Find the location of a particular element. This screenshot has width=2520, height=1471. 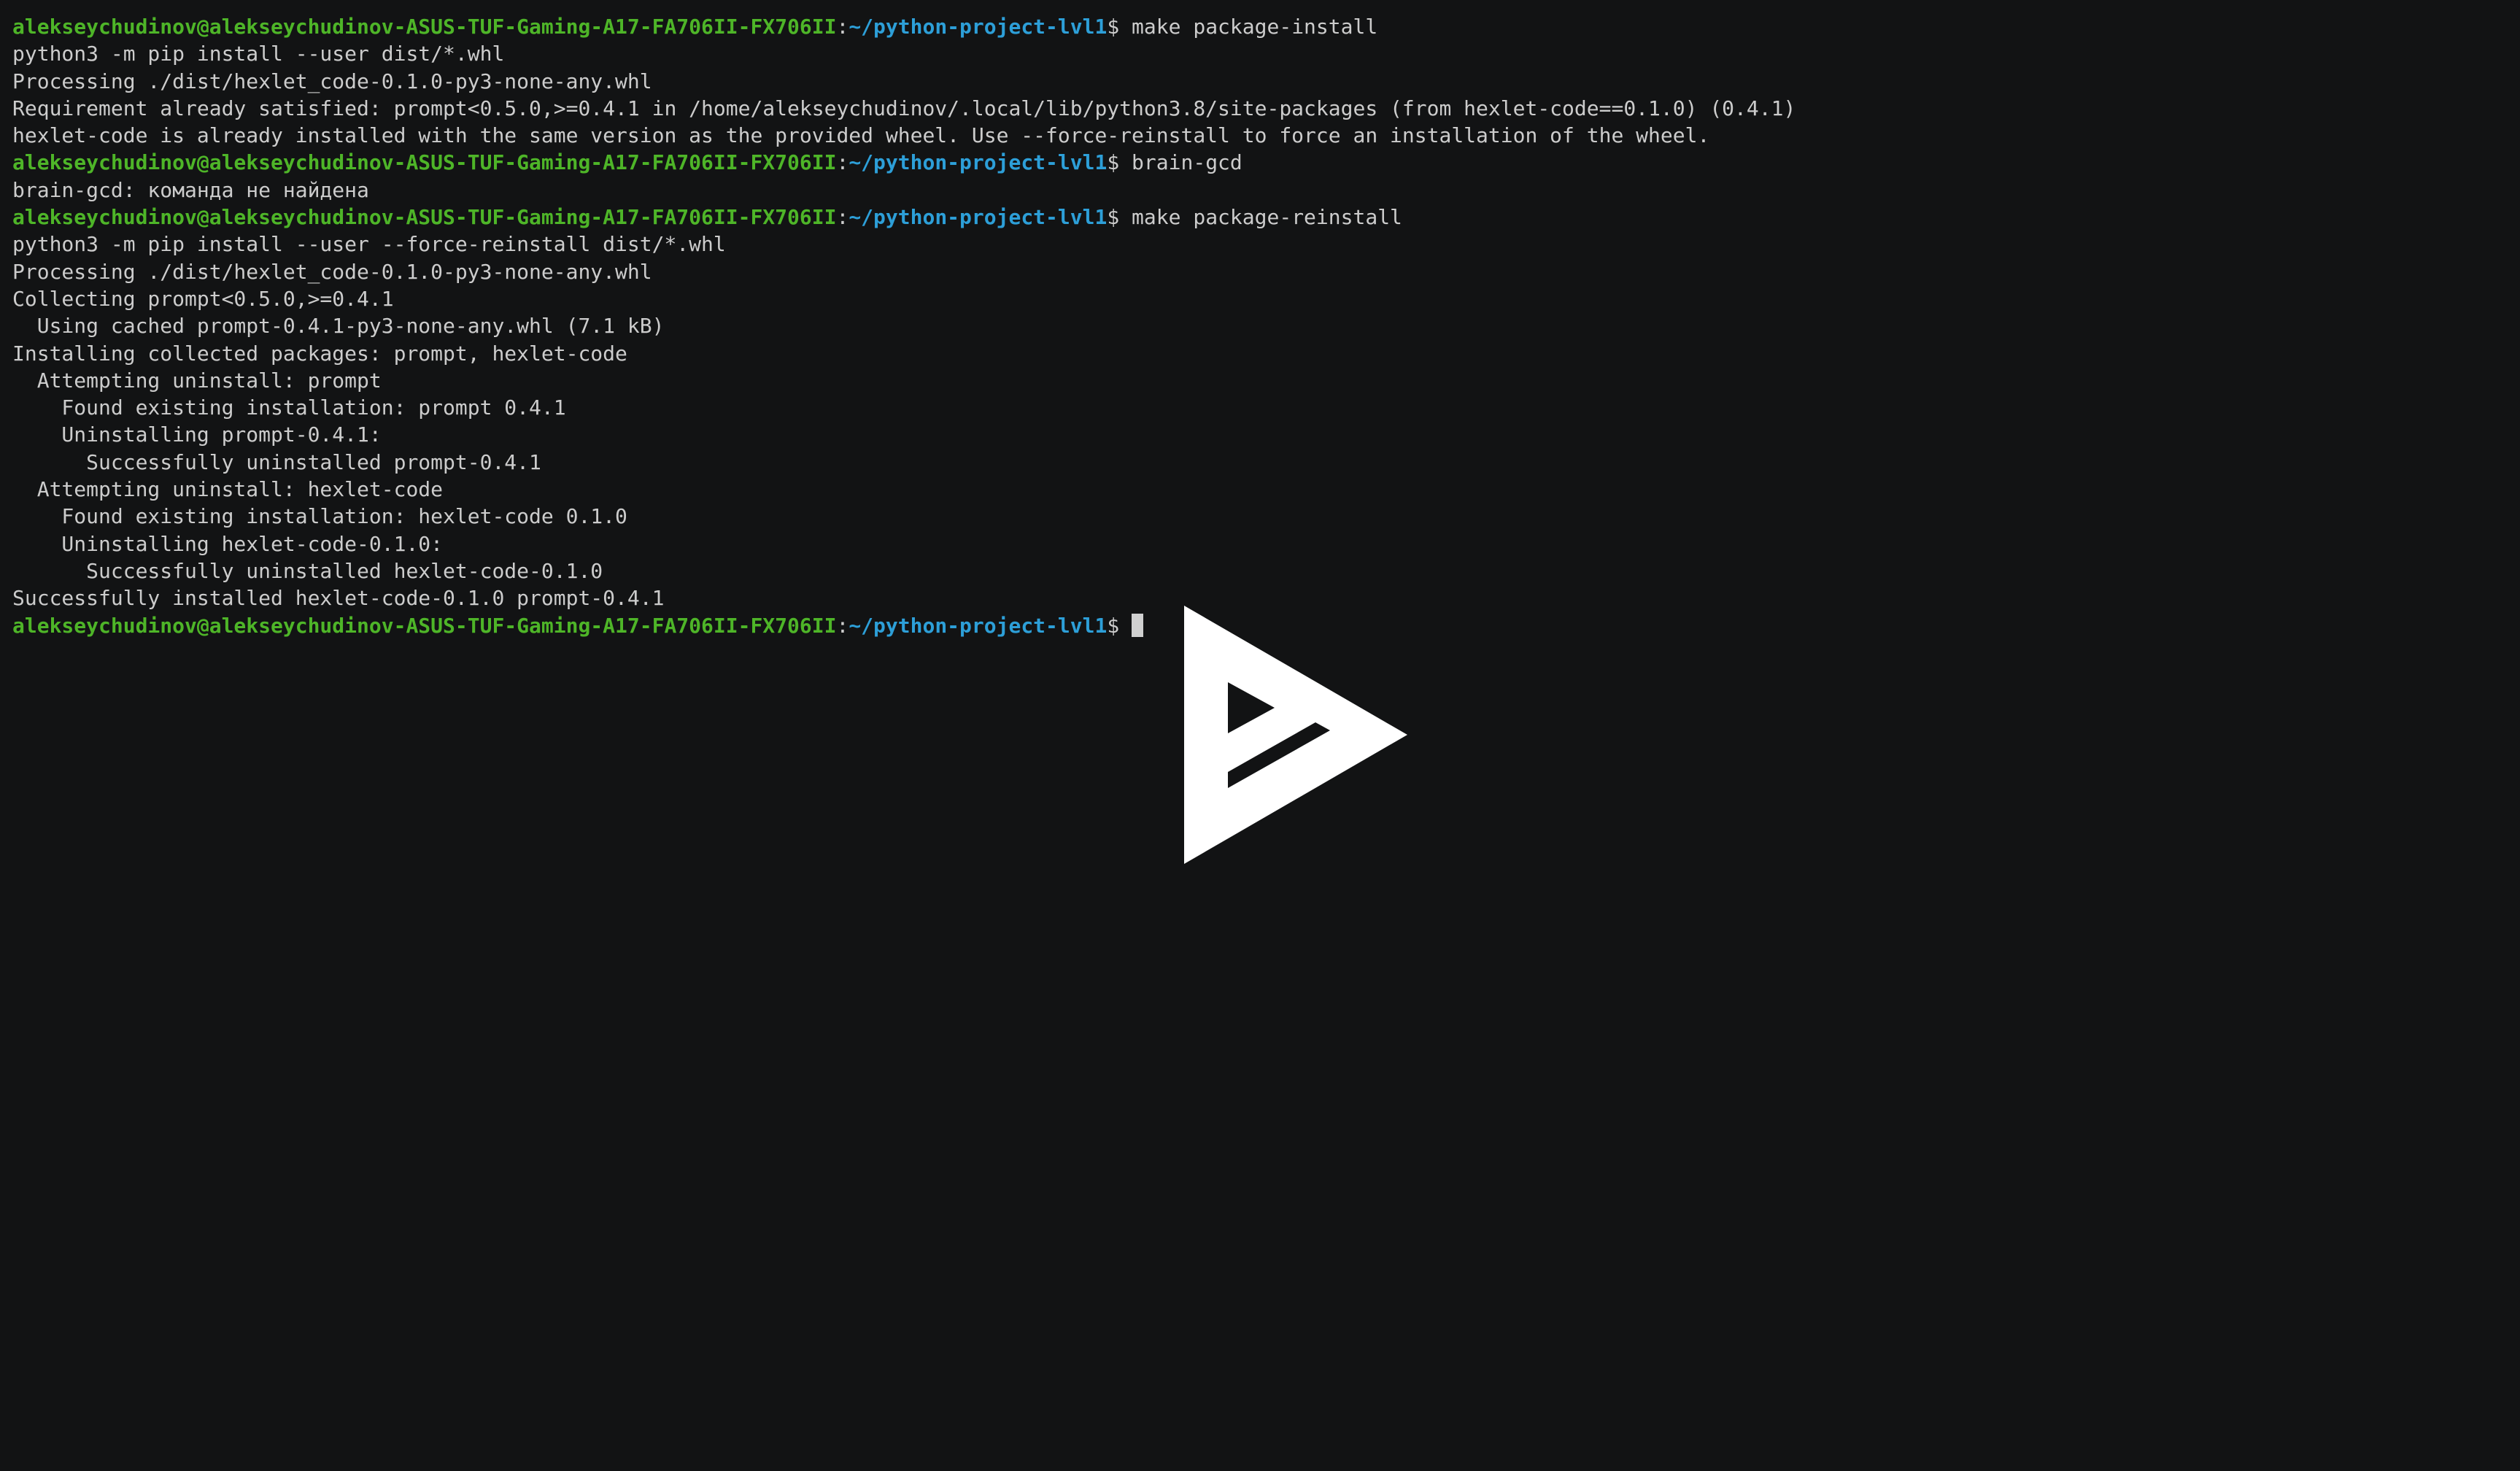

play-button is located at coordinates (1295, 735).